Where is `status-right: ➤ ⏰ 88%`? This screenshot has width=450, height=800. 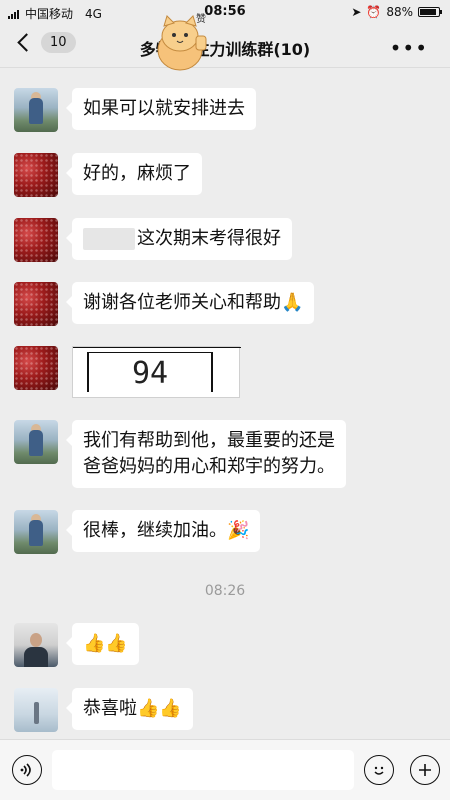
status-right: ➤ ⏰ 88% is located at coordinates (396, 12).